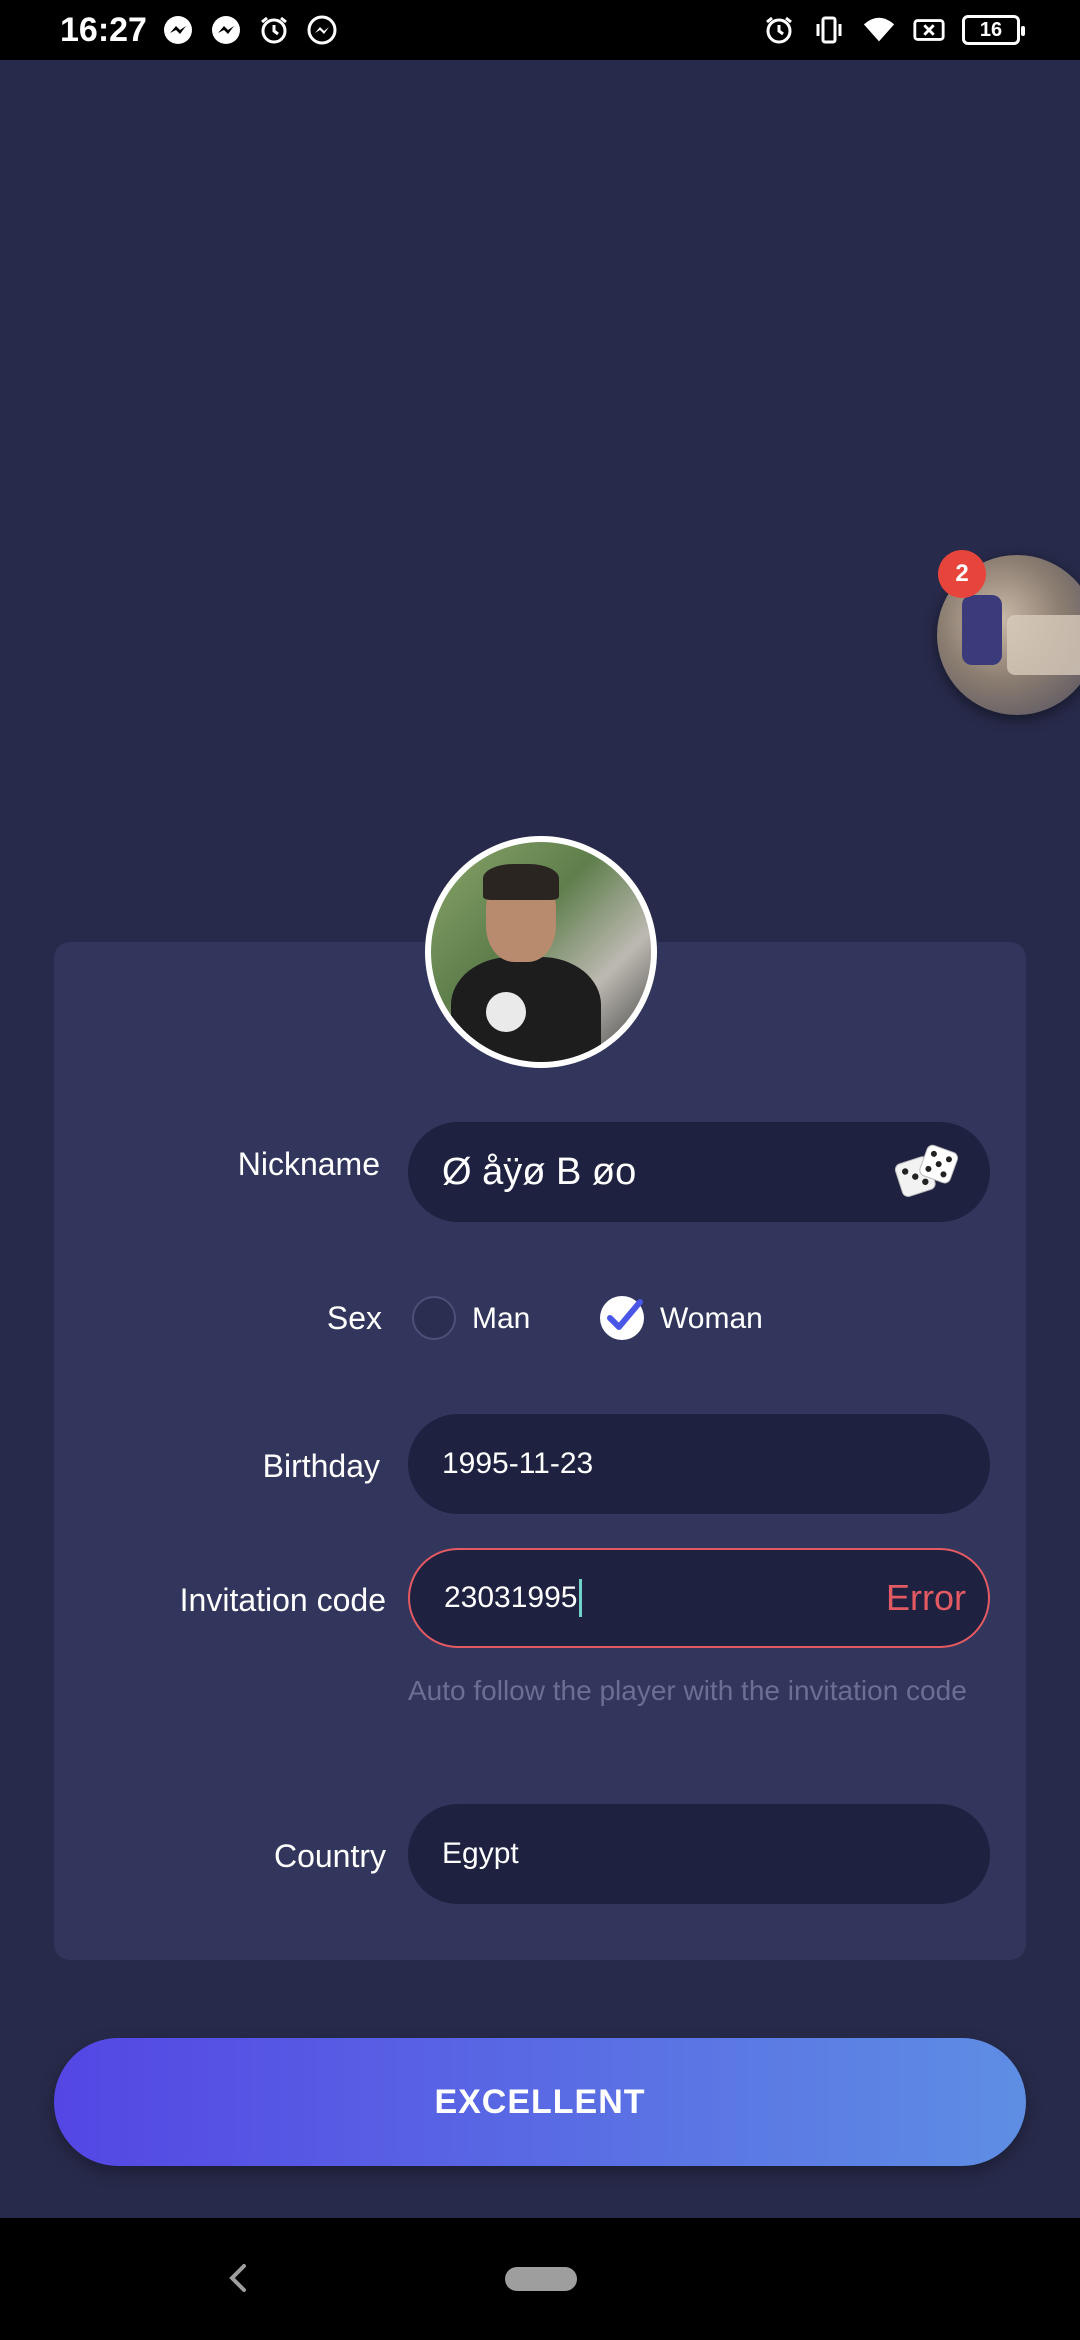  I want to click on birthday-field: 1995-11-23, so click(699, 1464).